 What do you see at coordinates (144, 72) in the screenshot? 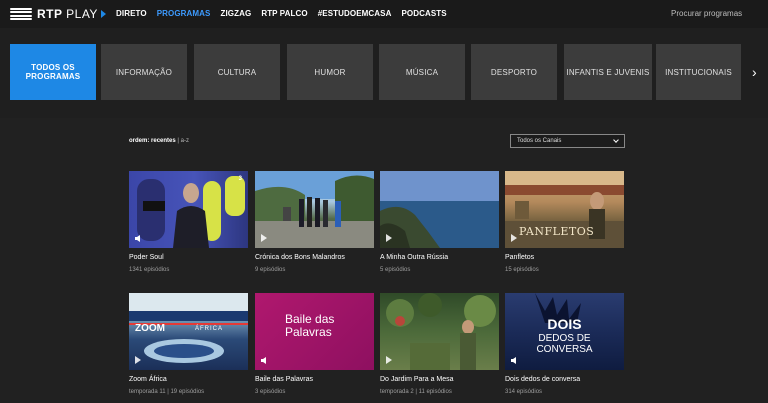
I see `category-informacao: INFORMAÇÃO` at bounding box center [144, 72].